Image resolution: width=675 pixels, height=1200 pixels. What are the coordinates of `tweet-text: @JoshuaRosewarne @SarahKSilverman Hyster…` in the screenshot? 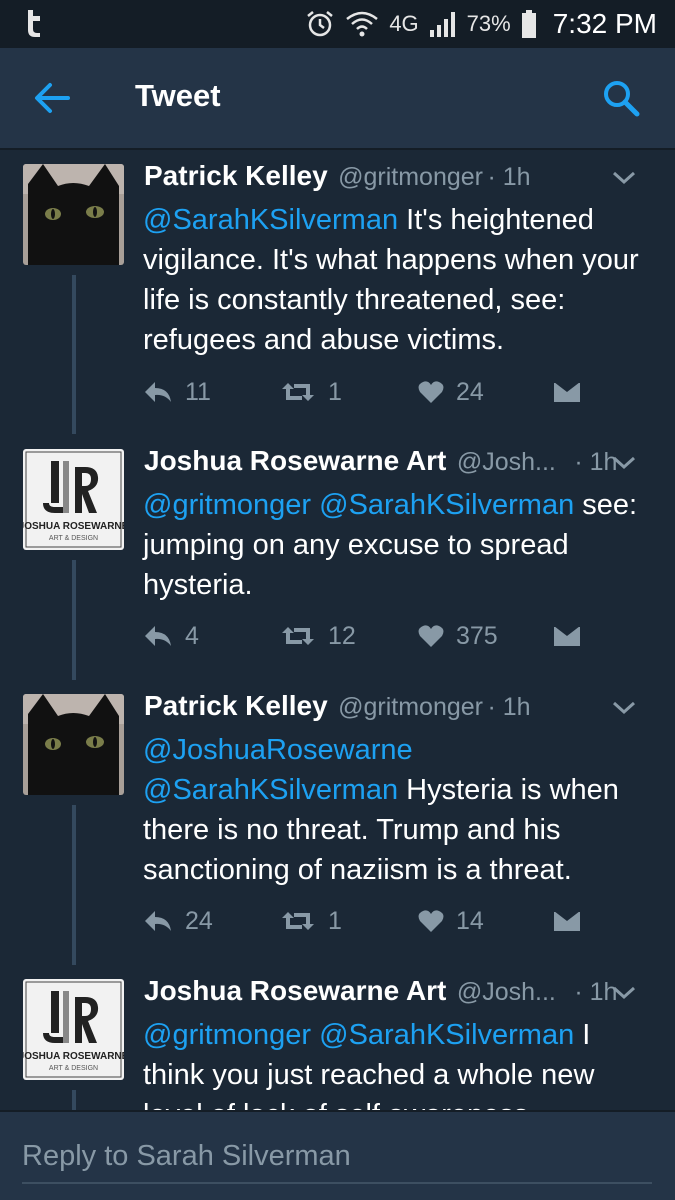 It's located at (400, 810).